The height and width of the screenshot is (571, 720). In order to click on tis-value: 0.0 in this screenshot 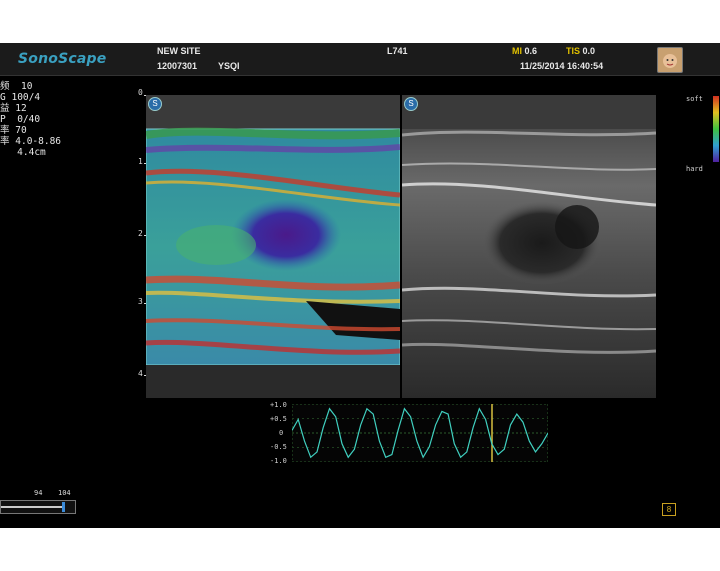, I will do `click(589, 51)`.